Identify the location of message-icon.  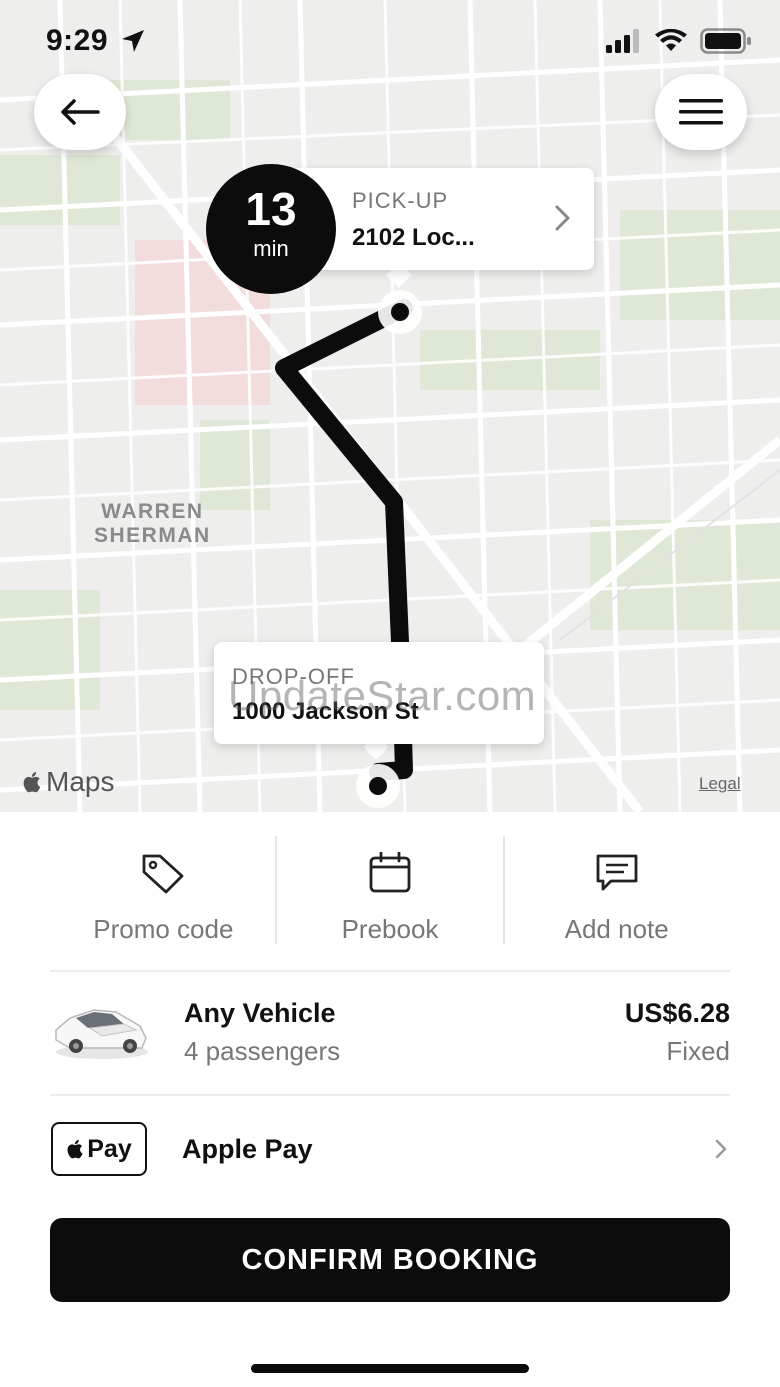
(617, 872).